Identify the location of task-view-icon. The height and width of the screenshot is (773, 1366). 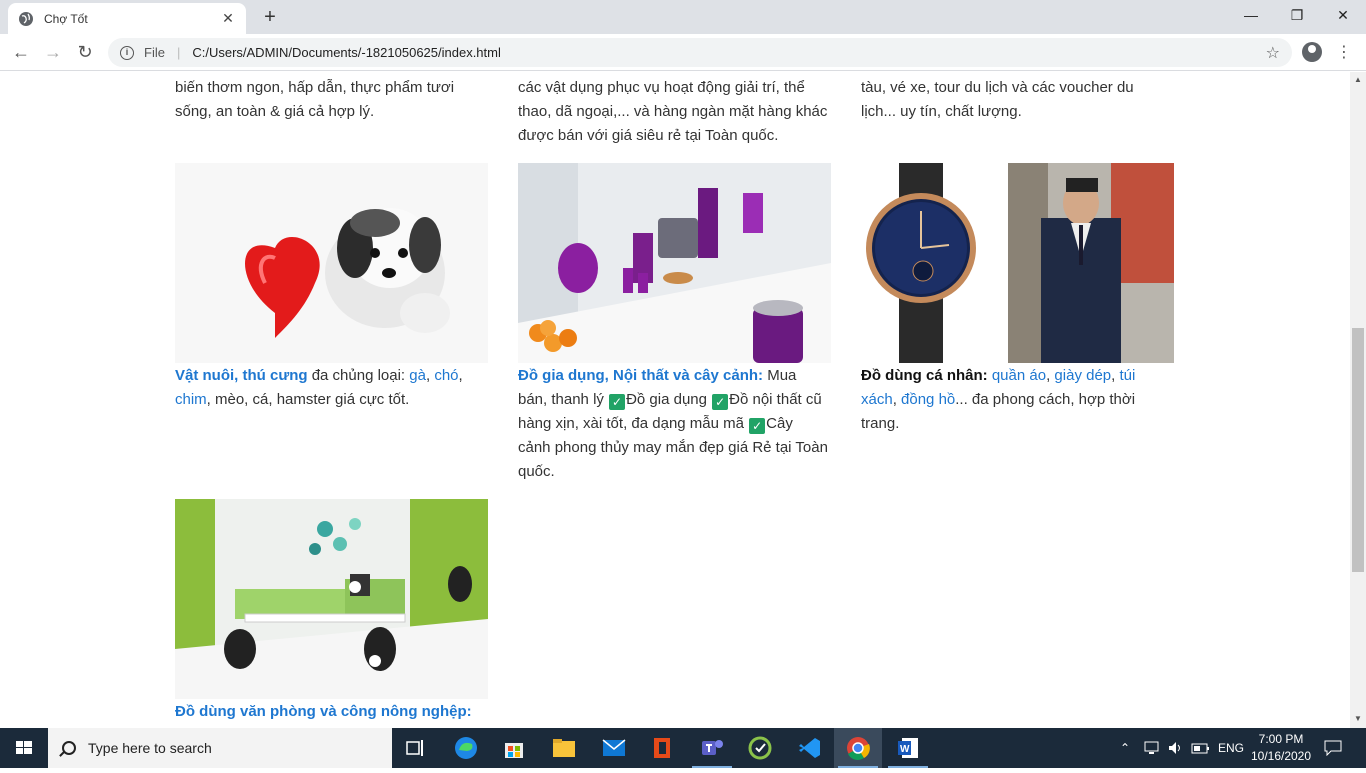
(416, 748).